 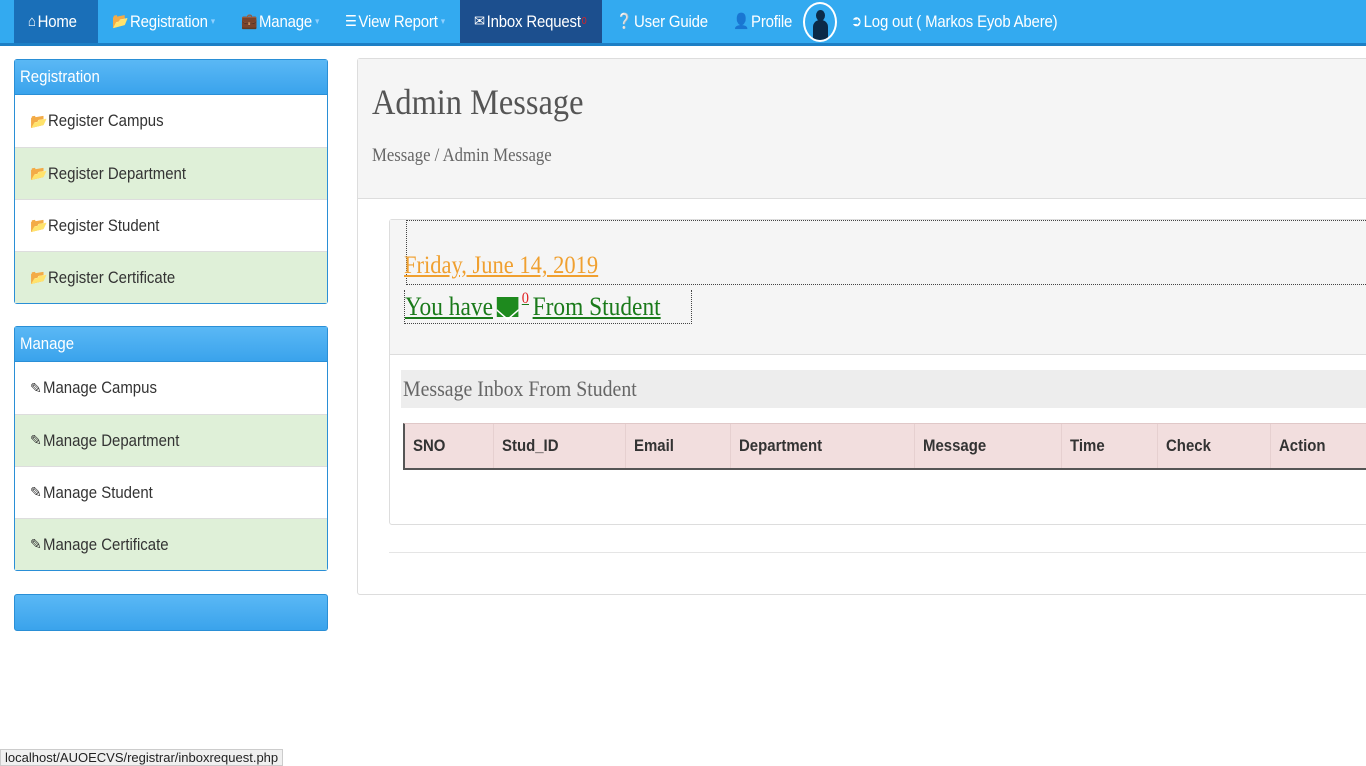 What do you see at coordinates (624, 21) in the screenshot?
I see `question-circle-icon: ❔` at bounding box center [624, 21].